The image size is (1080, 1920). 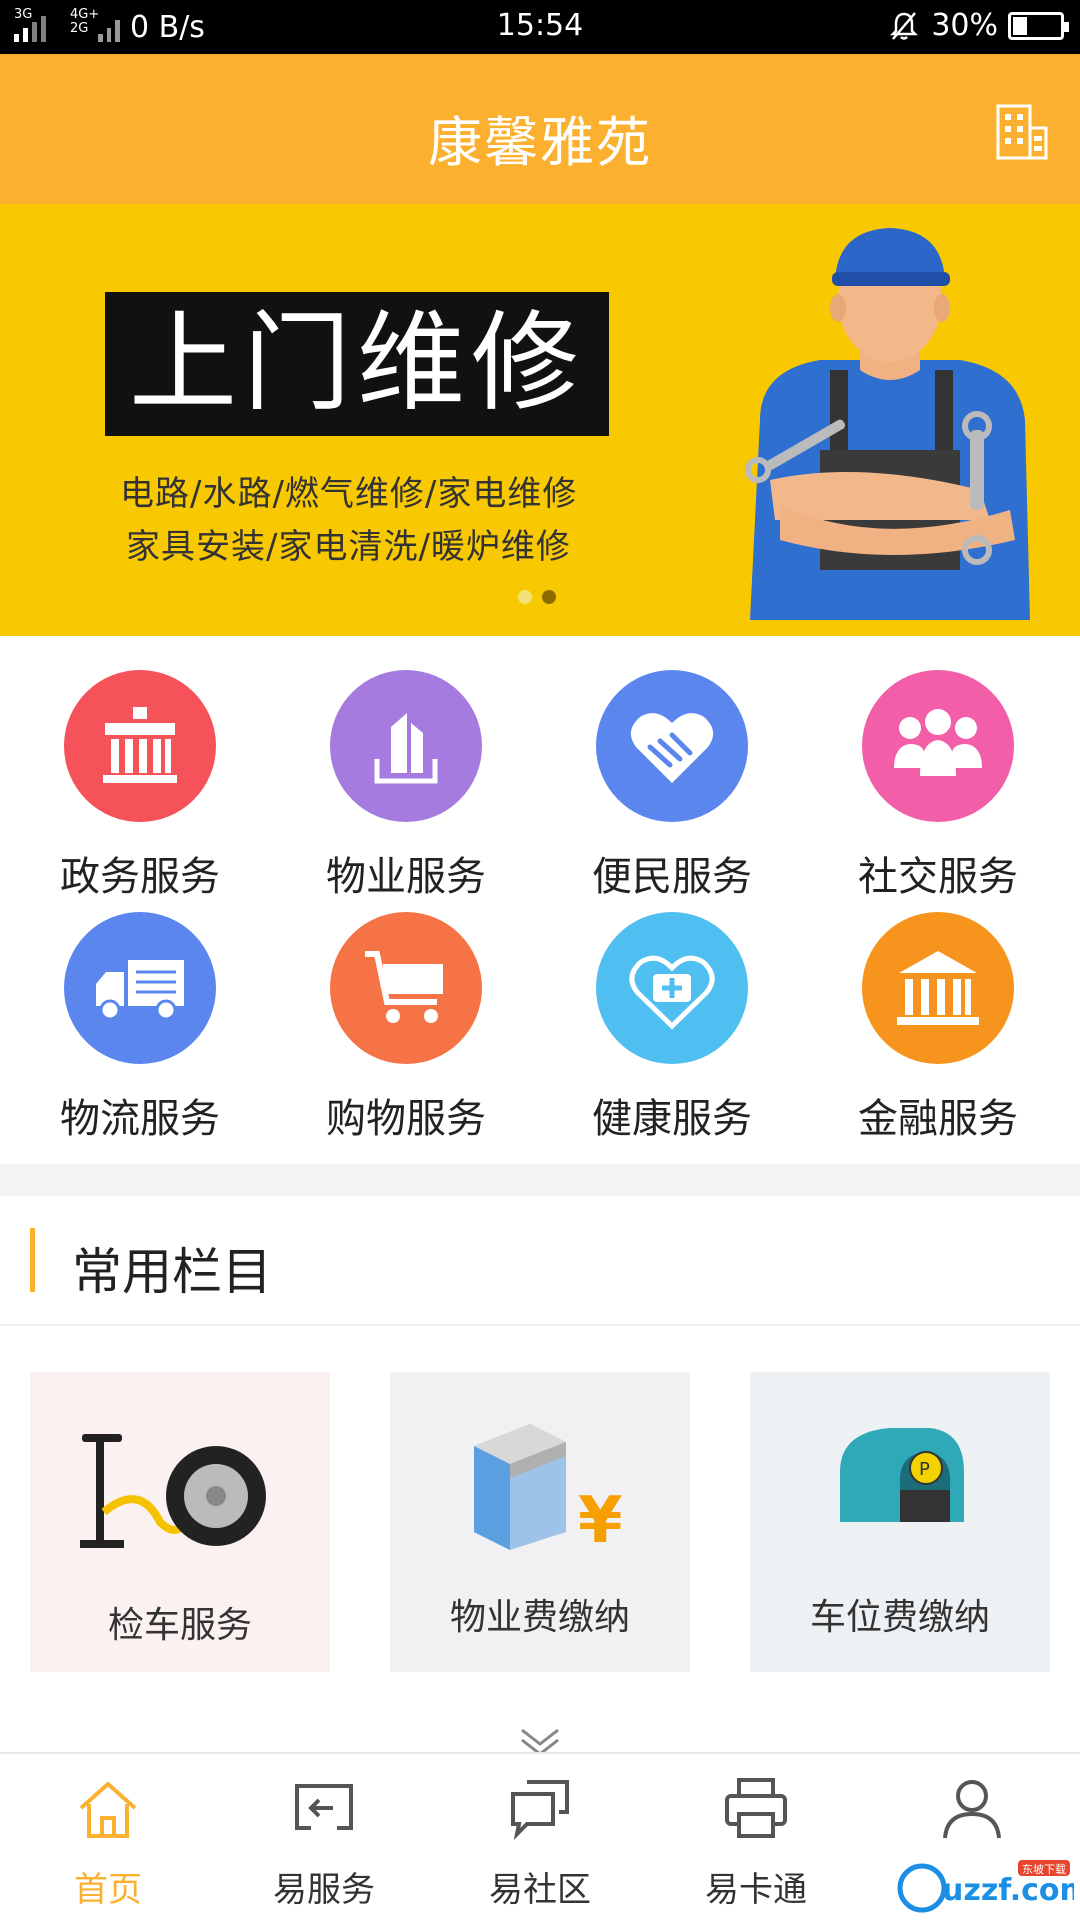 I want to click on service-item-convenience: 便民服务, so click(x=672, y=786).